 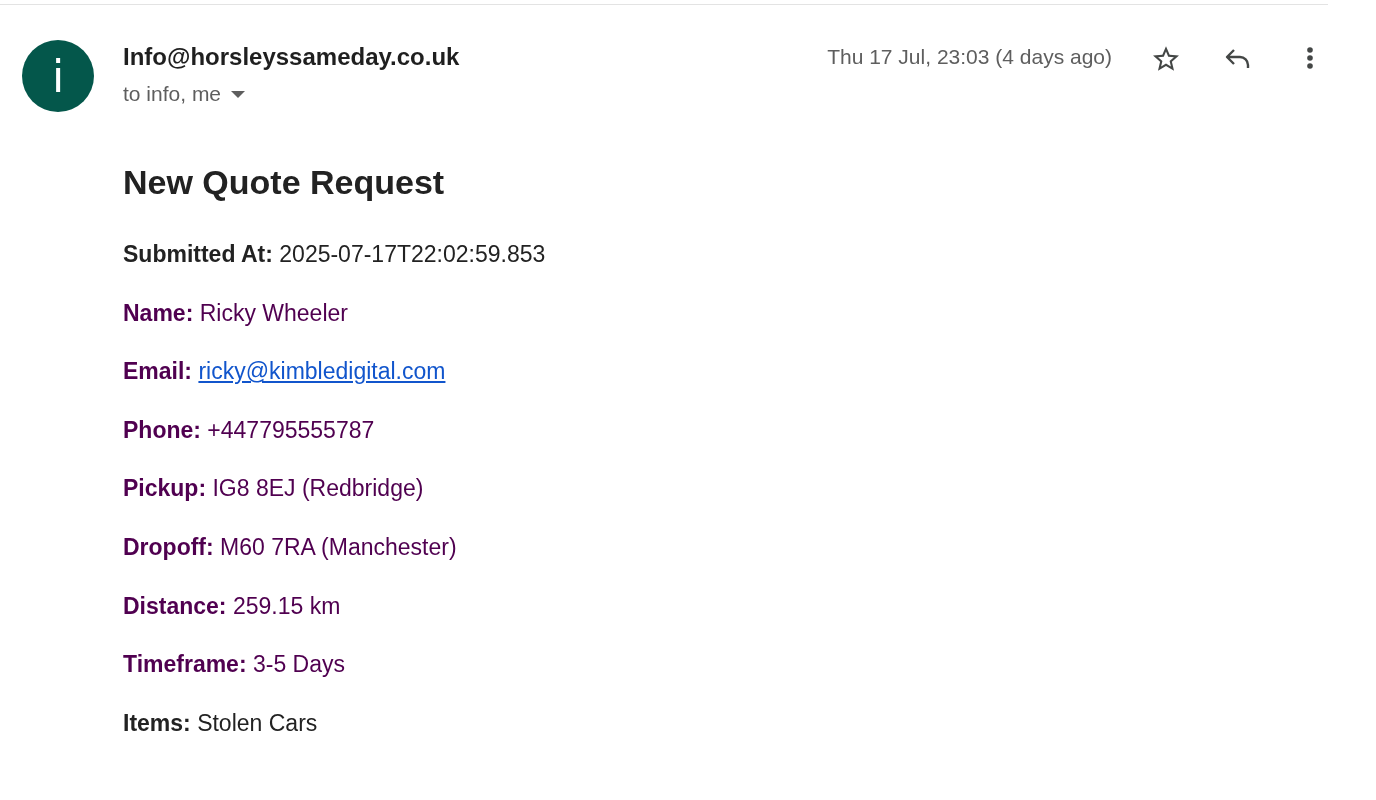 I want to click on field-line: Submitted At: 2025-07-17T22:02:59.853, so click(x=335, y=254).